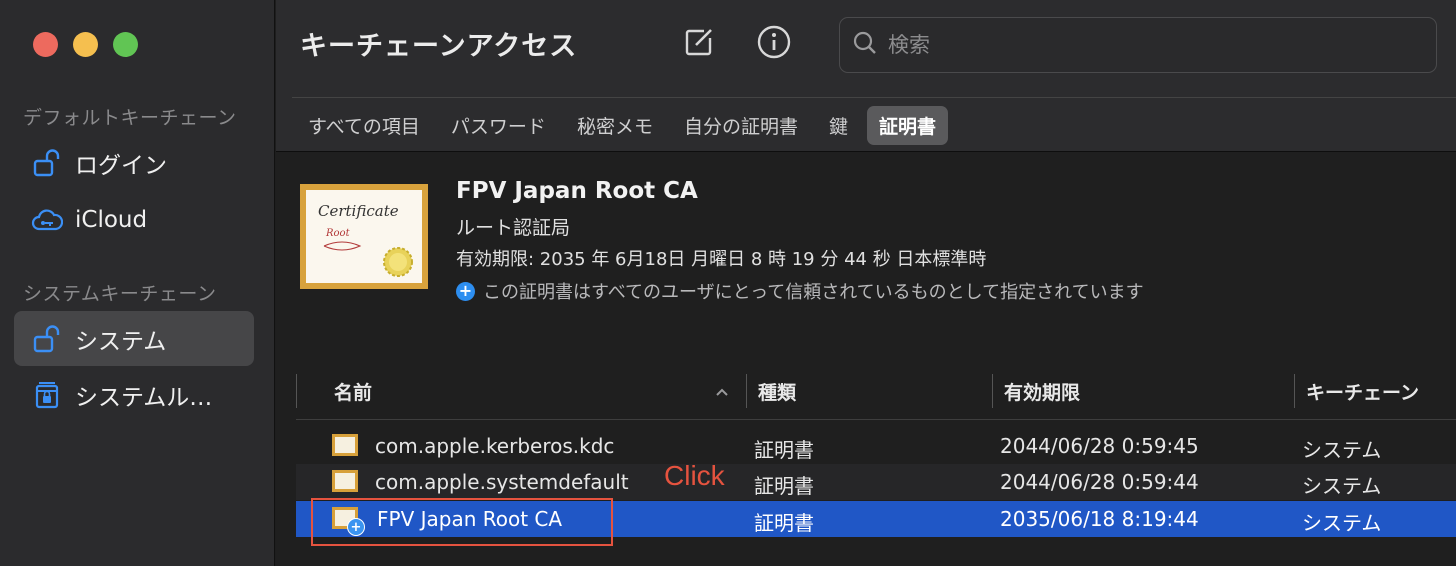 The image size is (1456, 566). What do you see at coordinates (121, 165) in the screenshot?
I see `sidebar-item-label: ログイン` at bounding box center [121, 165].